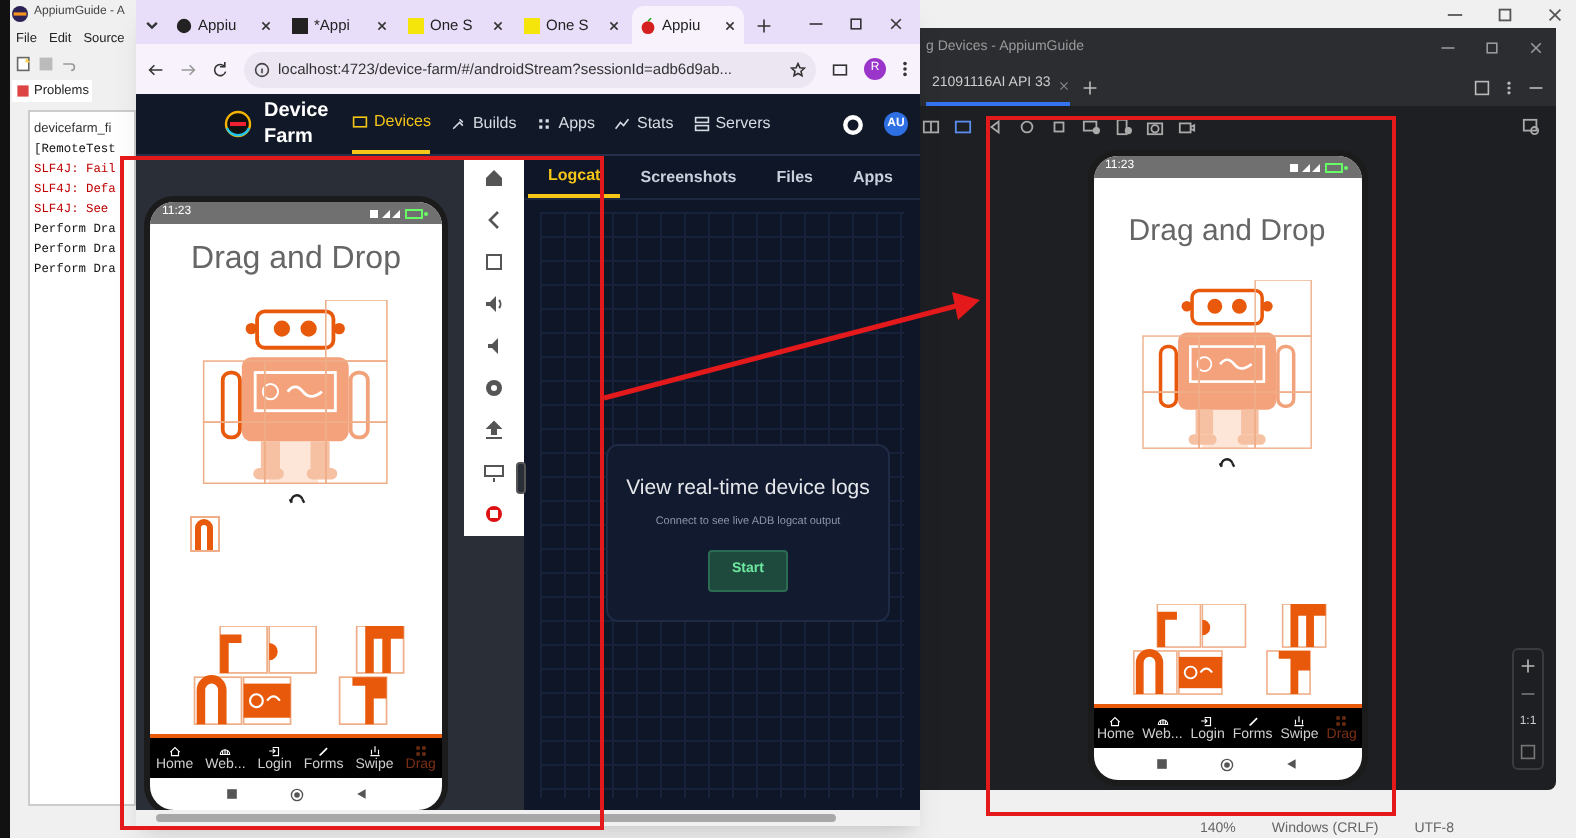  Describe the element at coordinates (1155, 126) in the screenshot. I see `camera-icon` at that location.